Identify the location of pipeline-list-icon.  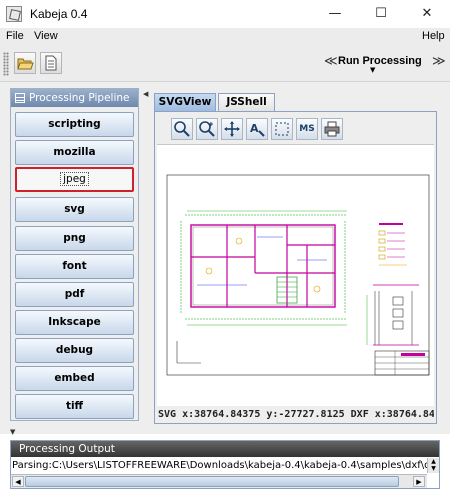
(20, 98).